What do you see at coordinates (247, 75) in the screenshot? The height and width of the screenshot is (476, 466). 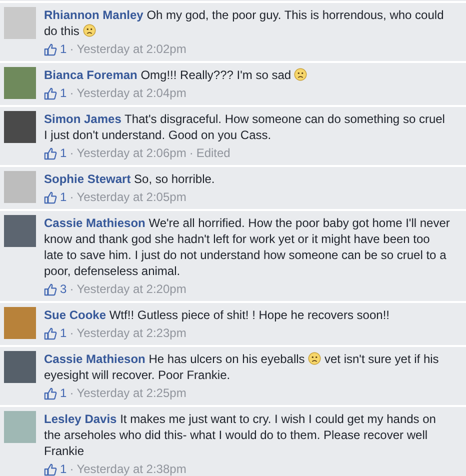 I see `comment-text: Bianca Foreman Omg!!! Really??? I'm so sad` at bounding box center [247, 75].